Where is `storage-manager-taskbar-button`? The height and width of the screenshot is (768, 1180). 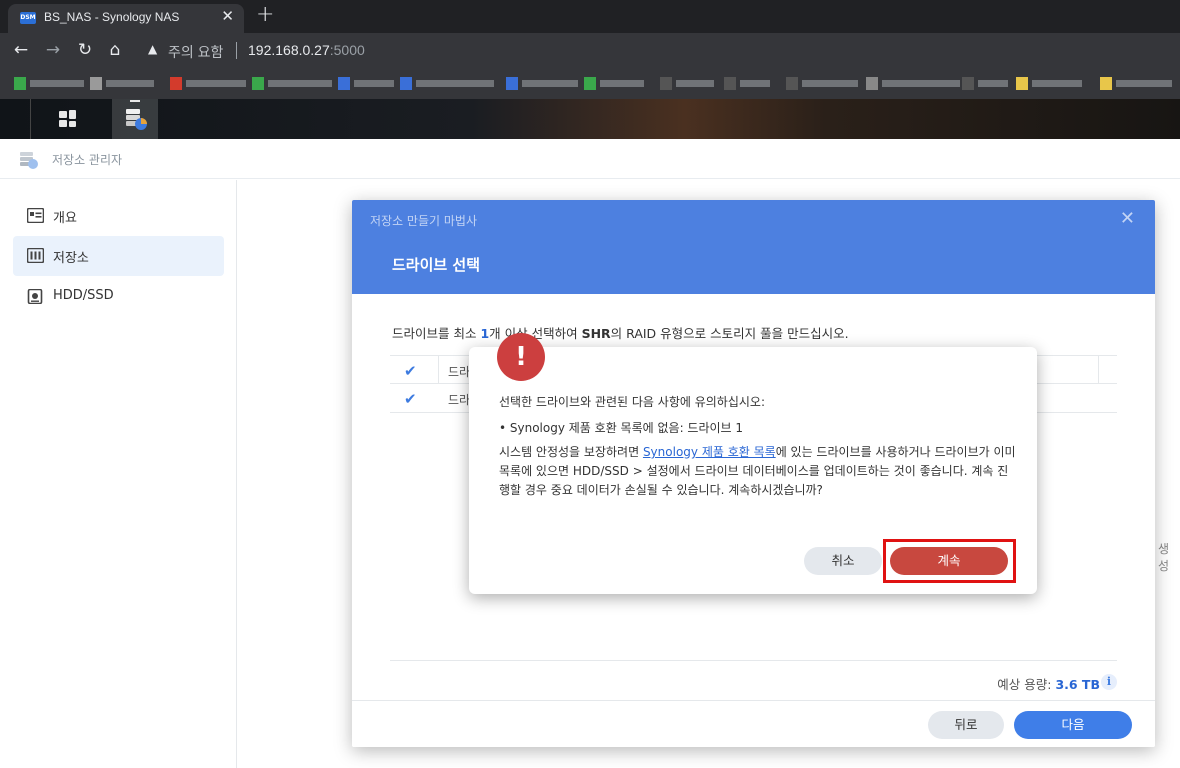
storage-manager-taskbar-button is located at coordinates (135, 119).